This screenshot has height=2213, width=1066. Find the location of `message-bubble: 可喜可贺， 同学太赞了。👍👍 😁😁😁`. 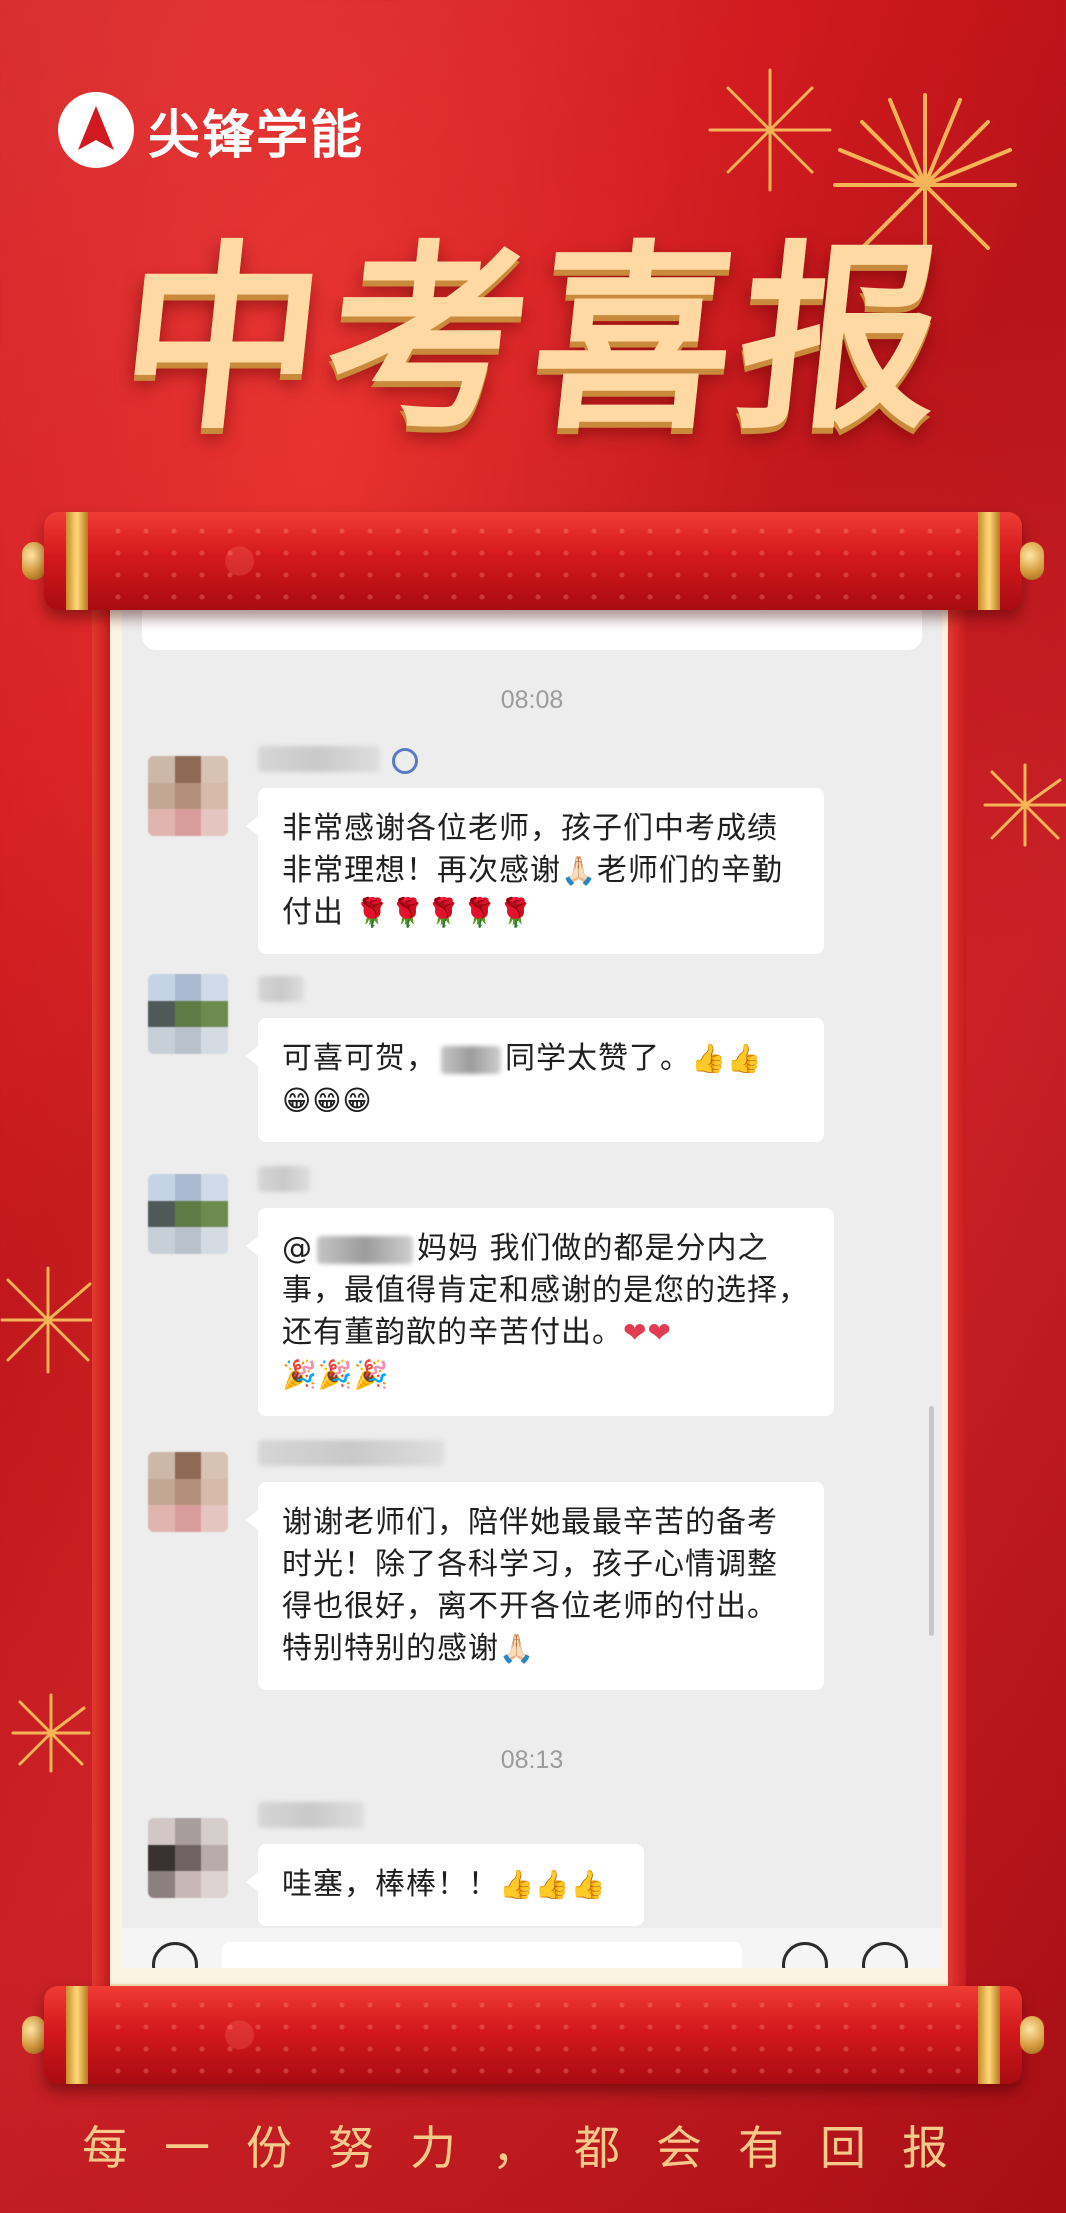

message-bubble: 可喜可贺， 同学太赞了。👍👍 😁😁😁 is located at coordinates (535, 1080).